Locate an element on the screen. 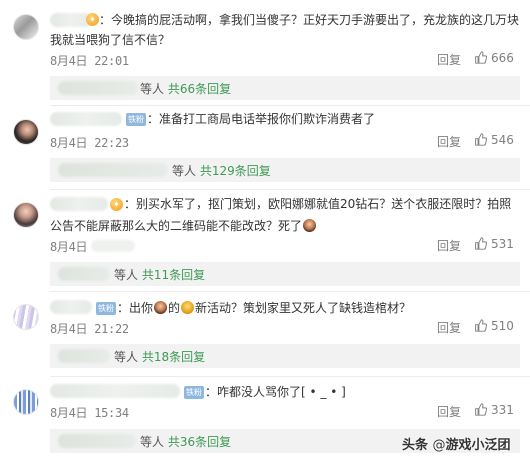 The height and width of the screenshot is (463, 530). like-count: 510 is located at coordinates (502, 326).